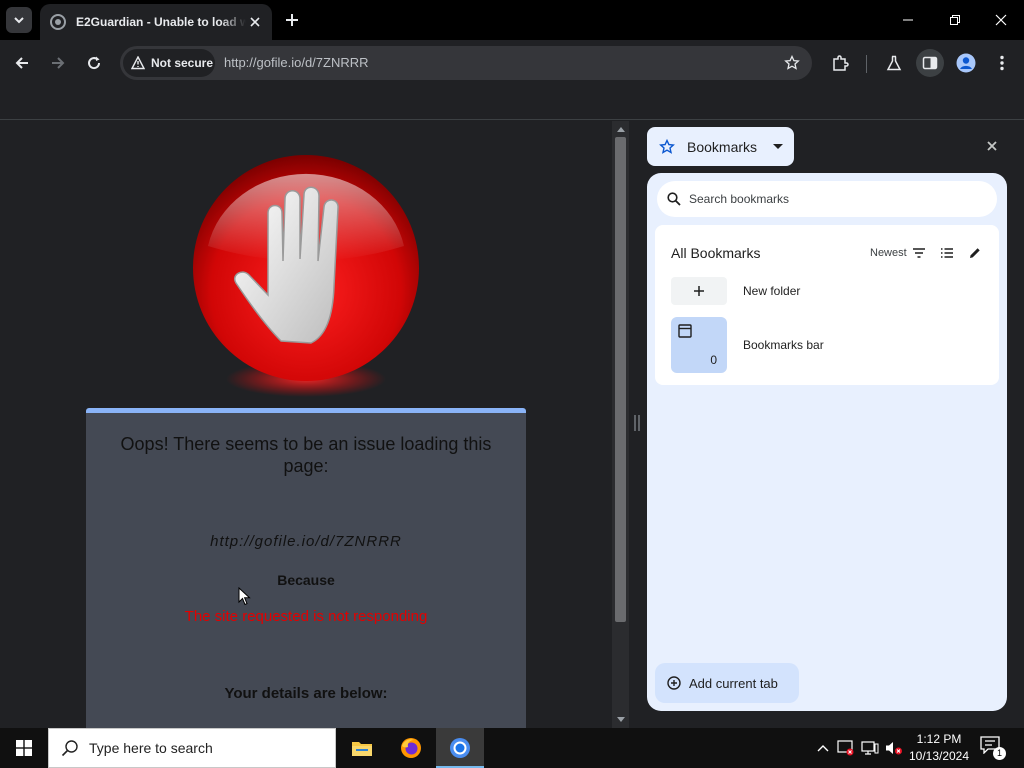 This screenshot has width=1024, height=768. I want to click on network-icon, so click(870, 748).